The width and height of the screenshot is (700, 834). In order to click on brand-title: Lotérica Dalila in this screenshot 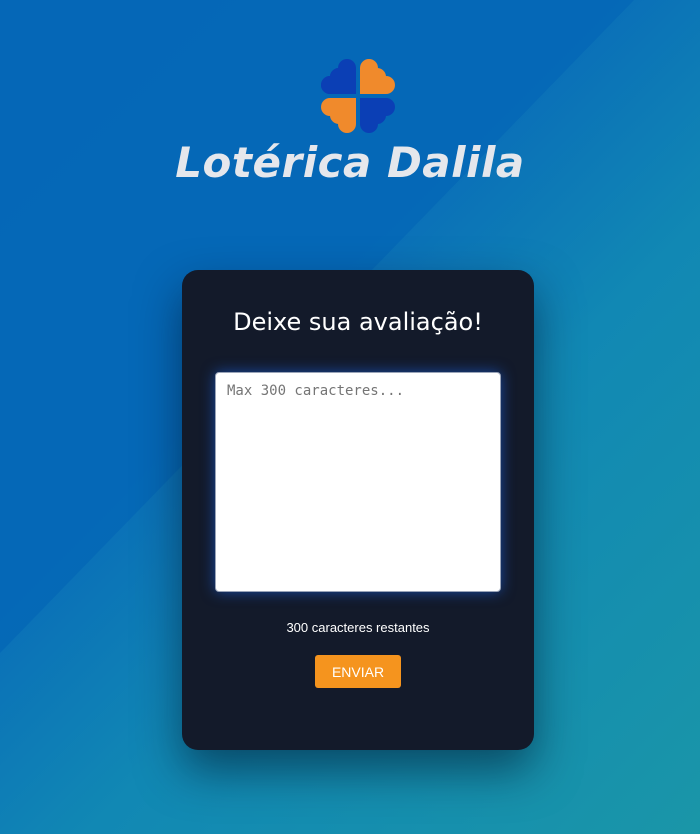, I will do `click(350, 162)`.